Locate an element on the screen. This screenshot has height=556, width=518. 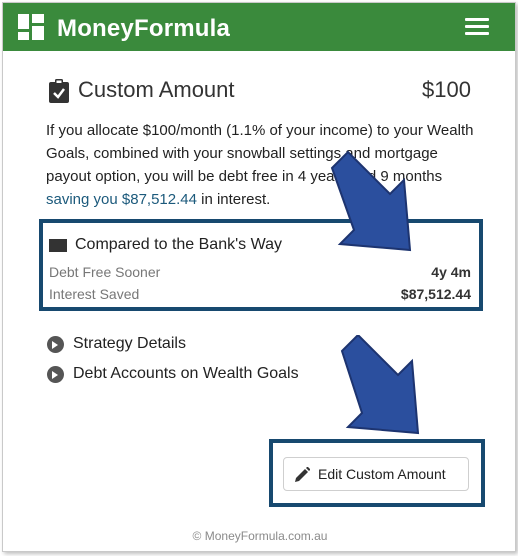
card-title: Custom Amount is located at coordinates (156, 89).